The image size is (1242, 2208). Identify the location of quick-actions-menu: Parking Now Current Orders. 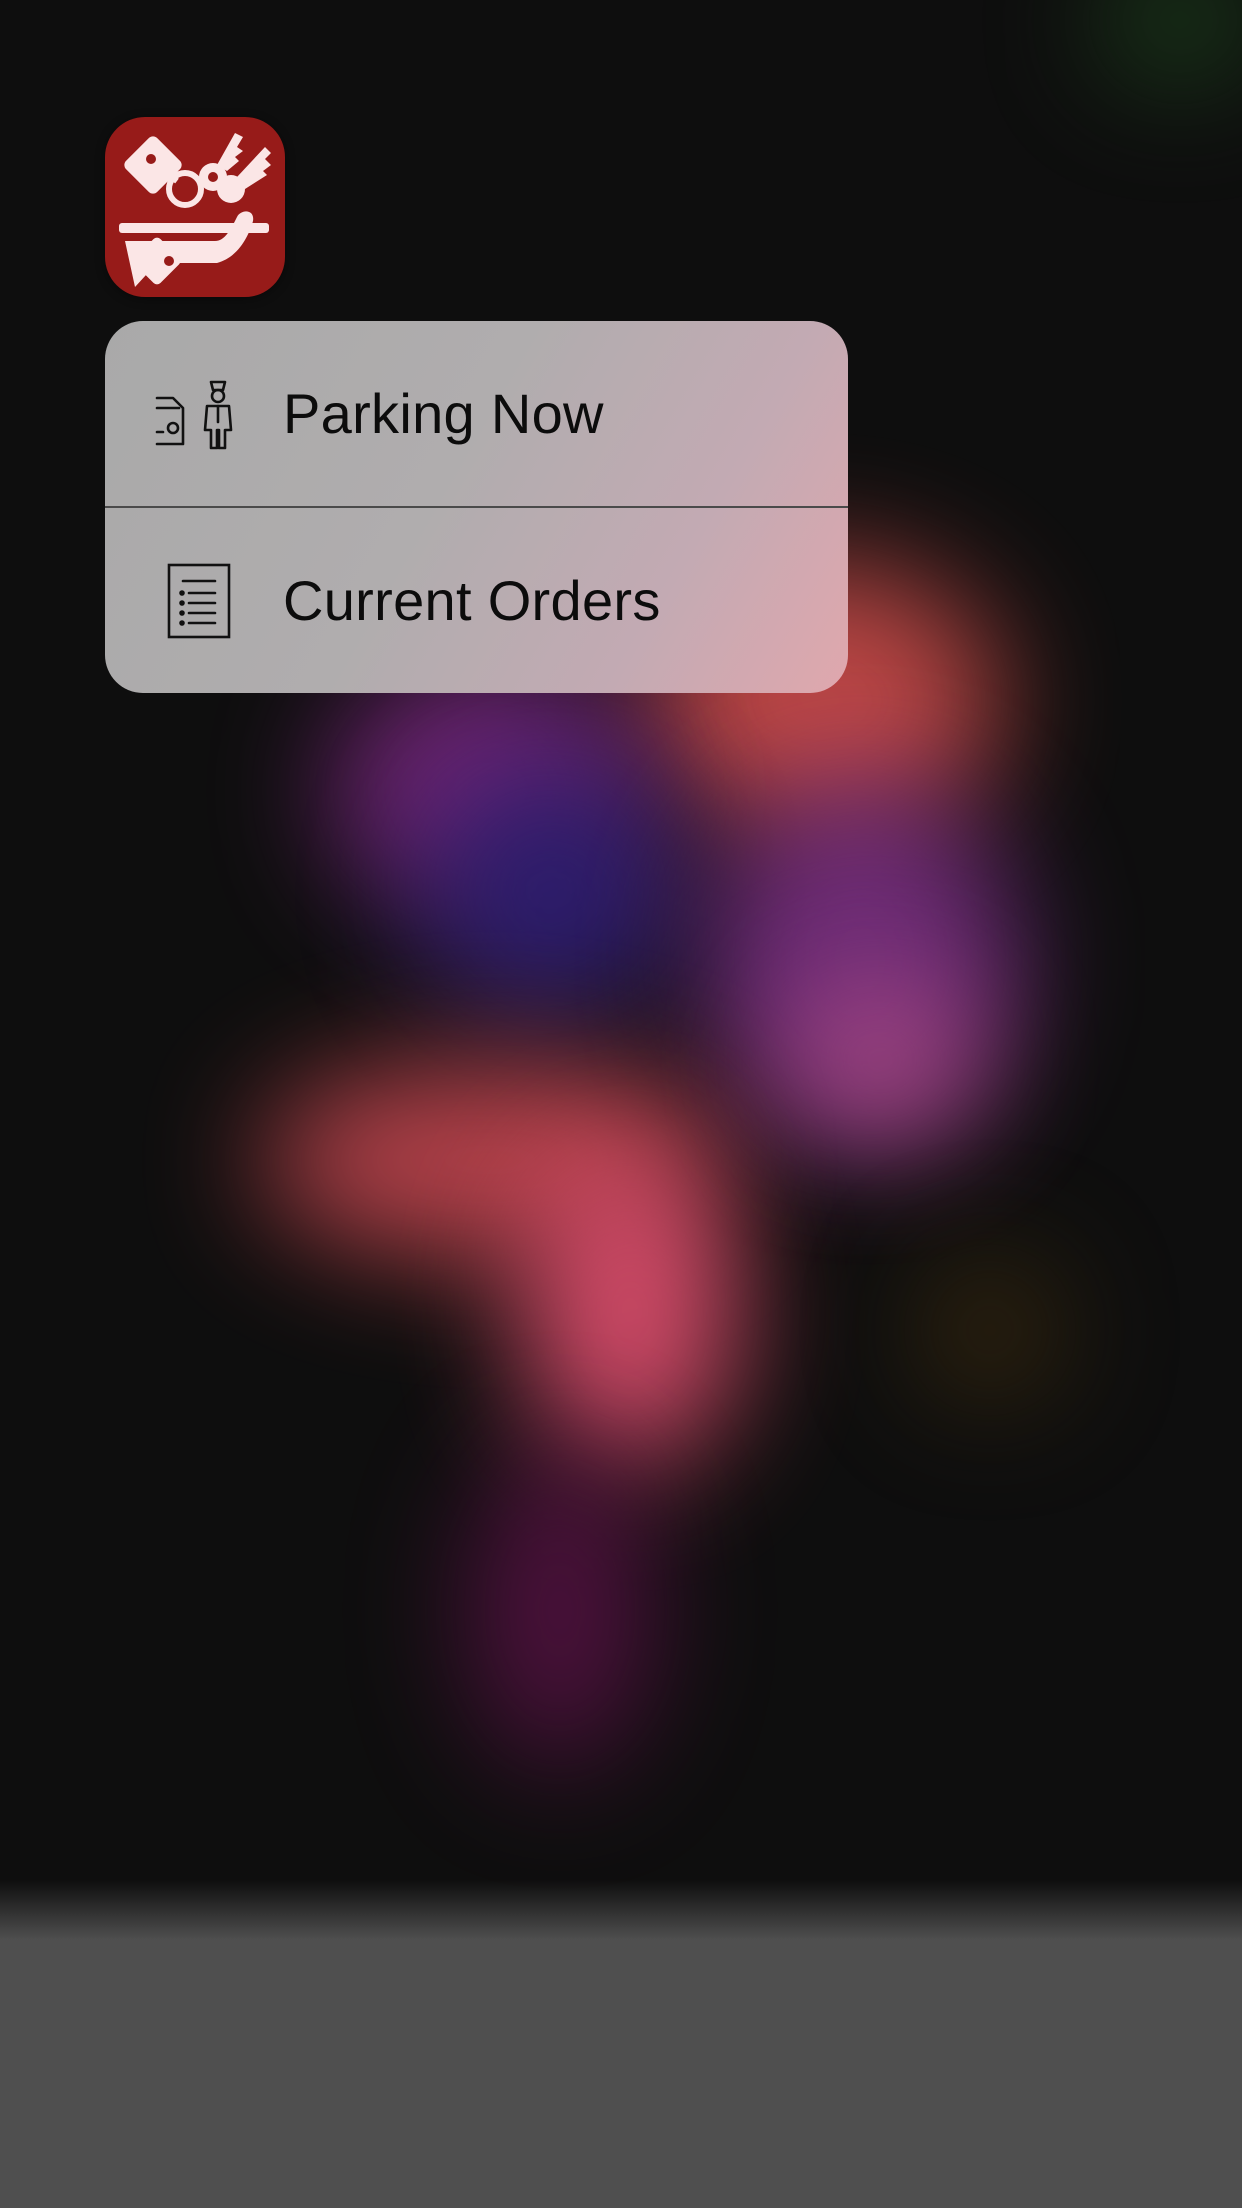
(476, 507).